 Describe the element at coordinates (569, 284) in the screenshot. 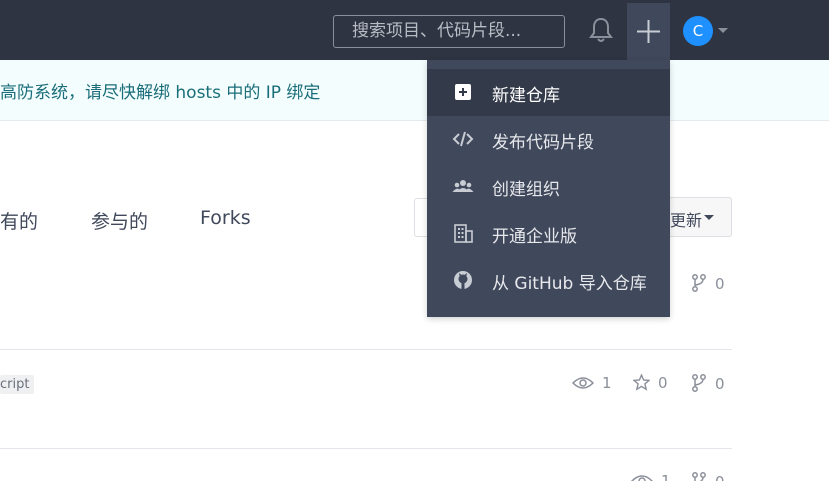

I see `menu-item-label: 从 GitHub 导入仓库` at that location.